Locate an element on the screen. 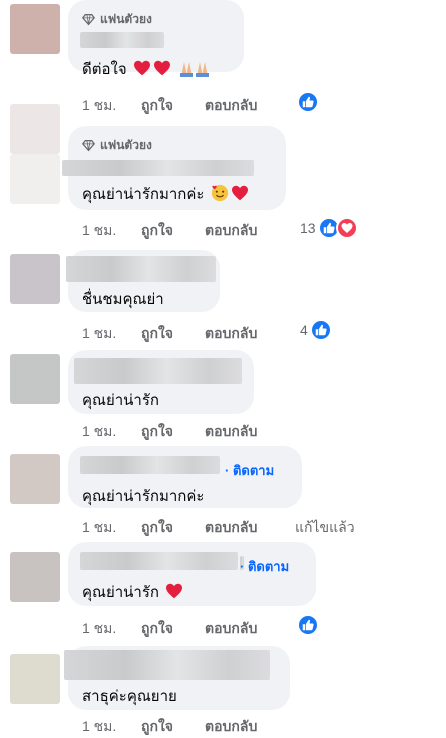 The image size is (446, 738). comment-bubble: สาธุค่ะคุณยาย is located at coordinates (177, 678).